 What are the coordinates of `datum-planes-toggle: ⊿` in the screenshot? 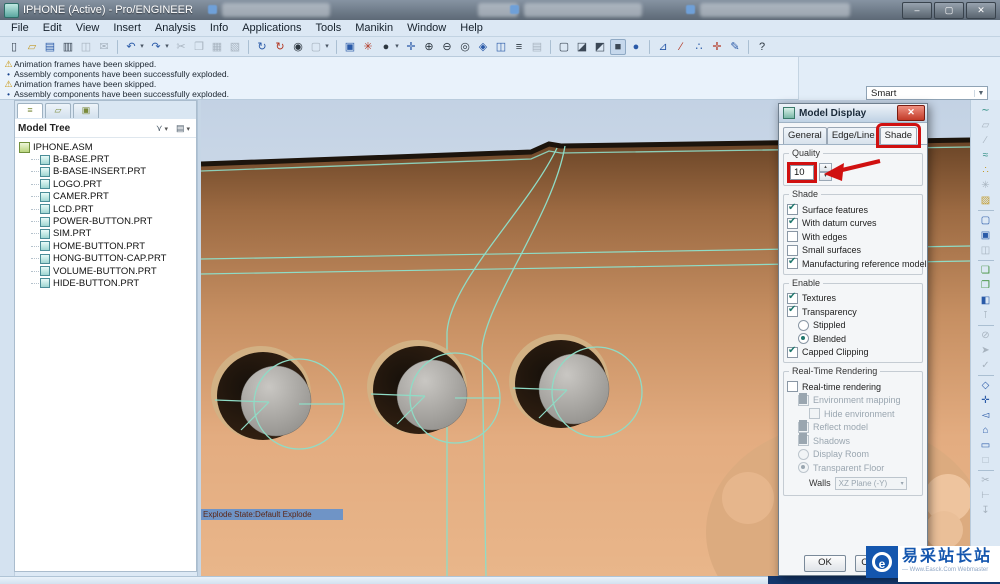 It's located at (663, 47).